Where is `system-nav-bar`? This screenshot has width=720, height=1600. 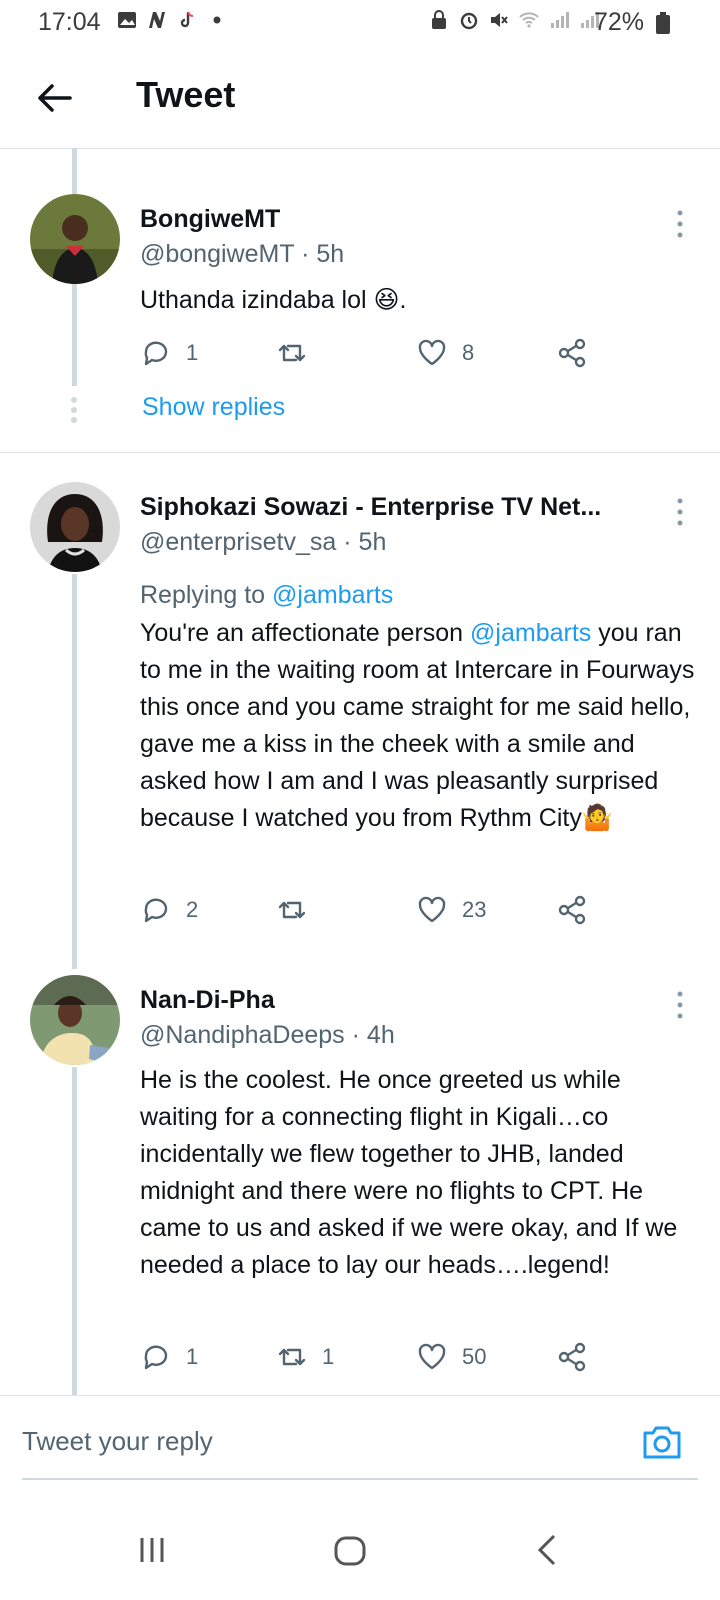 system-nav-bar is located at coordinates (360, 1550).